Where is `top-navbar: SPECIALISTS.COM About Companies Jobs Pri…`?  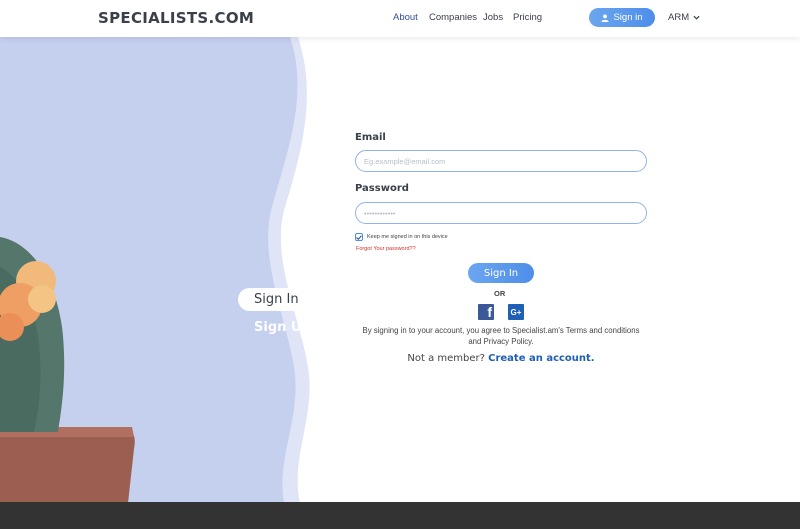 top-navbar: SPECIALISTS.COM About Companies Jobs Pri… is located at coordinates (400, 18).